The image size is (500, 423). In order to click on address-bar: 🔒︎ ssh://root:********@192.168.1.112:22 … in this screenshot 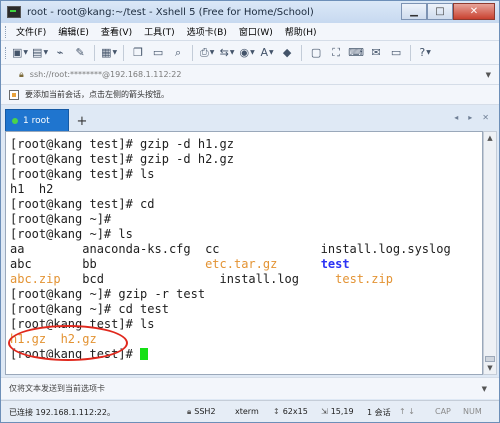, I will do `click(250, 75)`.